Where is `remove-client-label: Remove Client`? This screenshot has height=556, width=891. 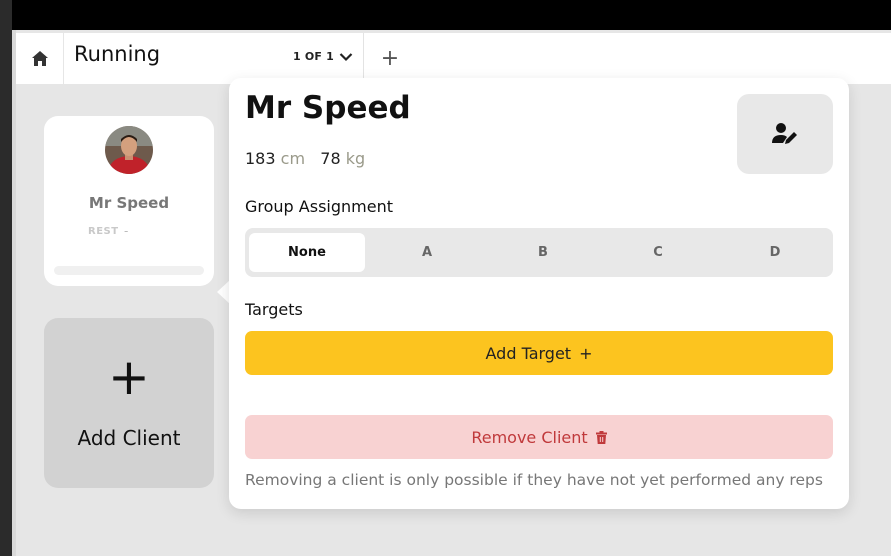
remove-client-label: Remove Client is located at coordinates (529, 437).